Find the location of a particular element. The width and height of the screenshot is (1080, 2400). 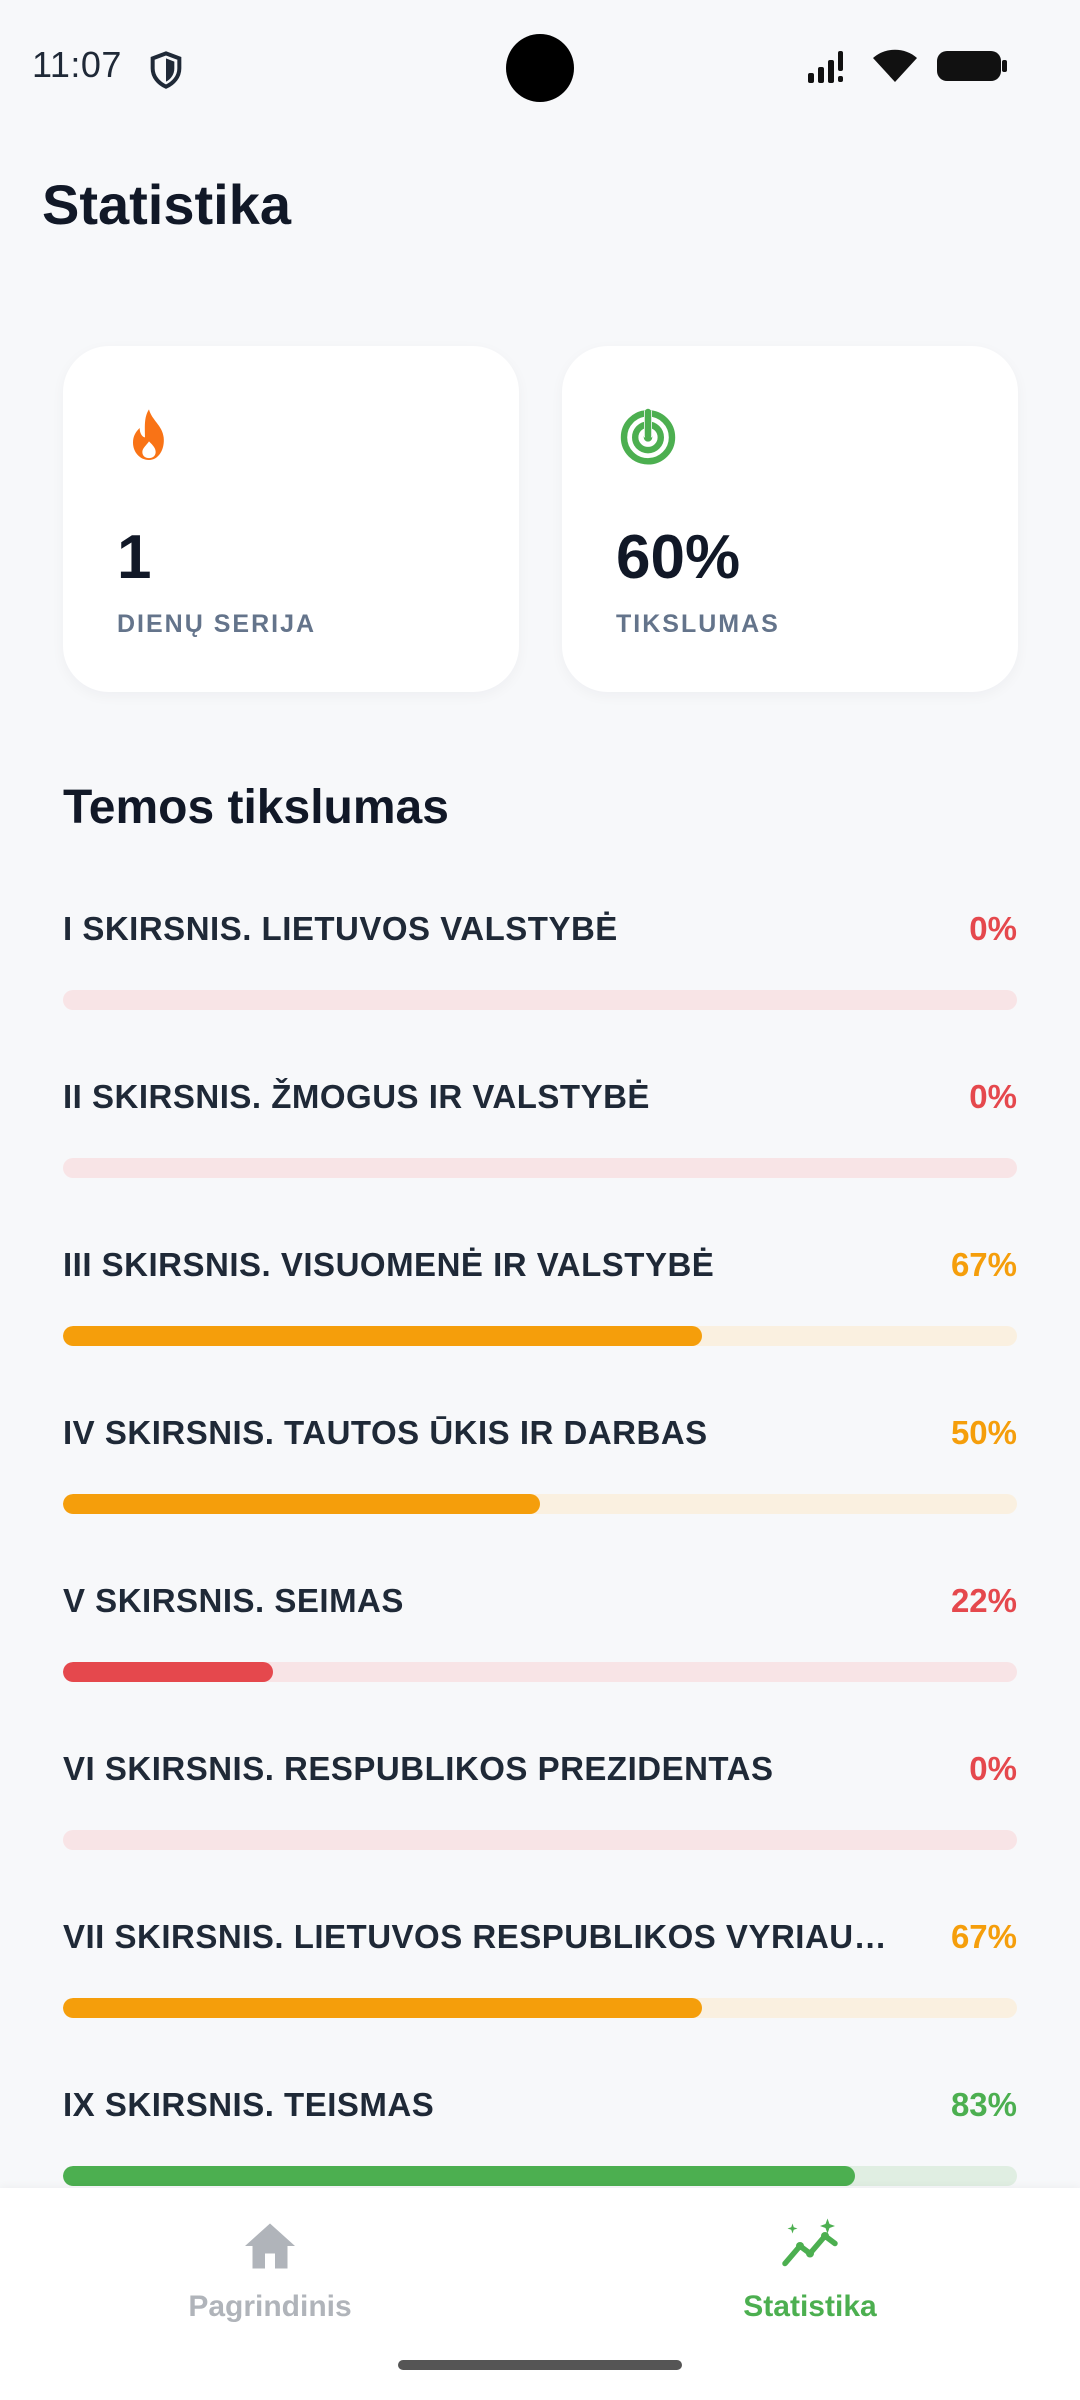

home-icon is located at coordinates (270, 2246).